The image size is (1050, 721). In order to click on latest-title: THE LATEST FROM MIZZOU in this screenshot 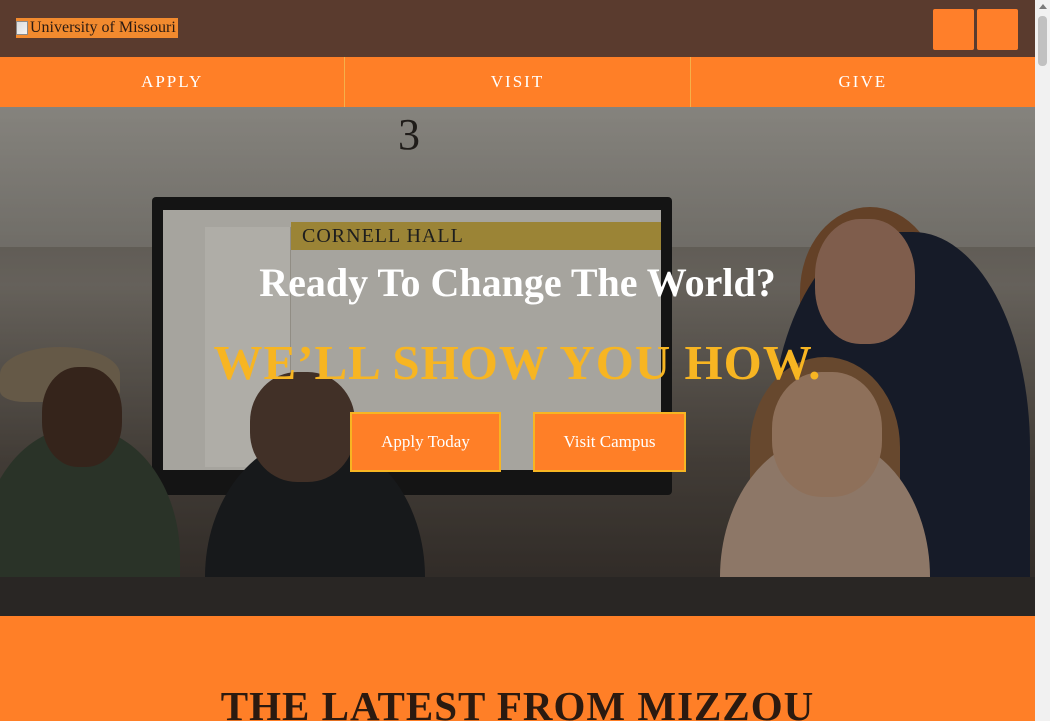, I will do `click(517, 702)`.